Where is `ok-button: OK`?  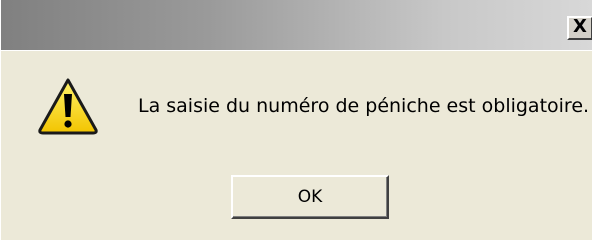 ok-button: OK is located at coordinates (310, 197).